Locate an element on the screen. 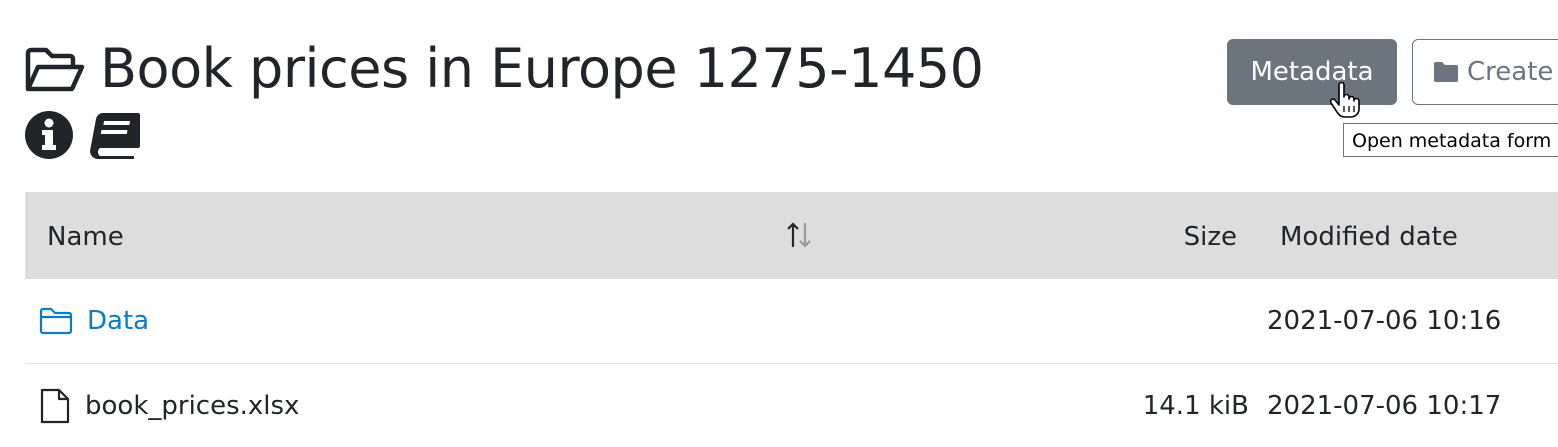  cell-name: Data is located at coordinates (94, 321).